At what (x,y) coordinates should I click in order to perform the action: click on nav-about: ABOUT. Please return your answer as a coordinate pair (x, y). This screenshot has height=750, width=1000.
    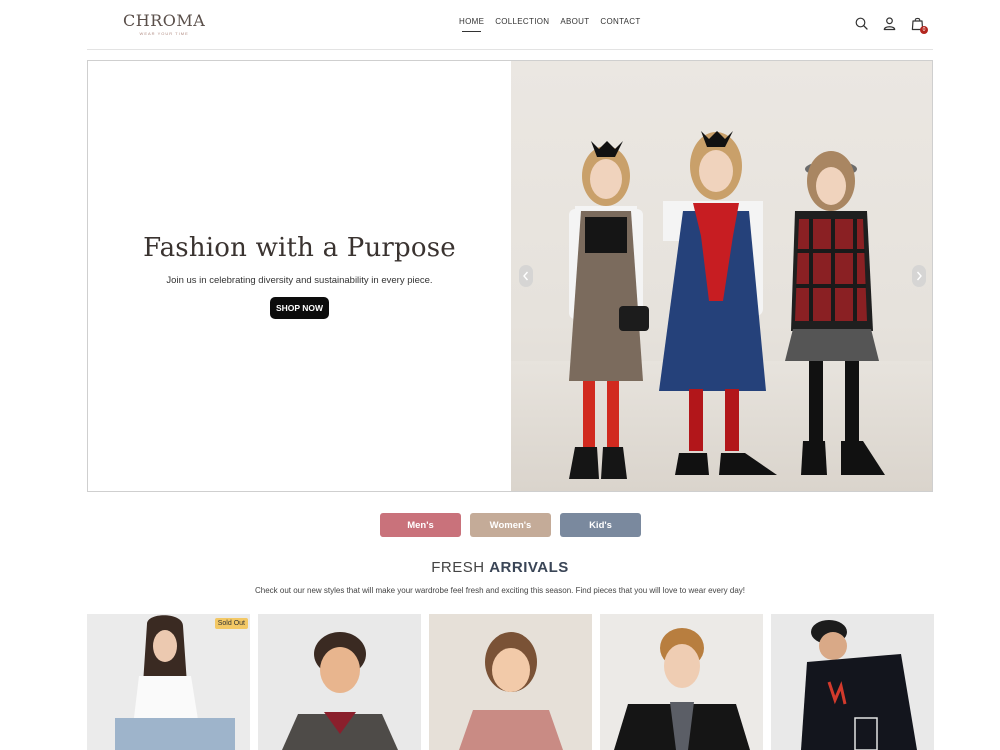
    Looking at the image, I should click on (574, 21).